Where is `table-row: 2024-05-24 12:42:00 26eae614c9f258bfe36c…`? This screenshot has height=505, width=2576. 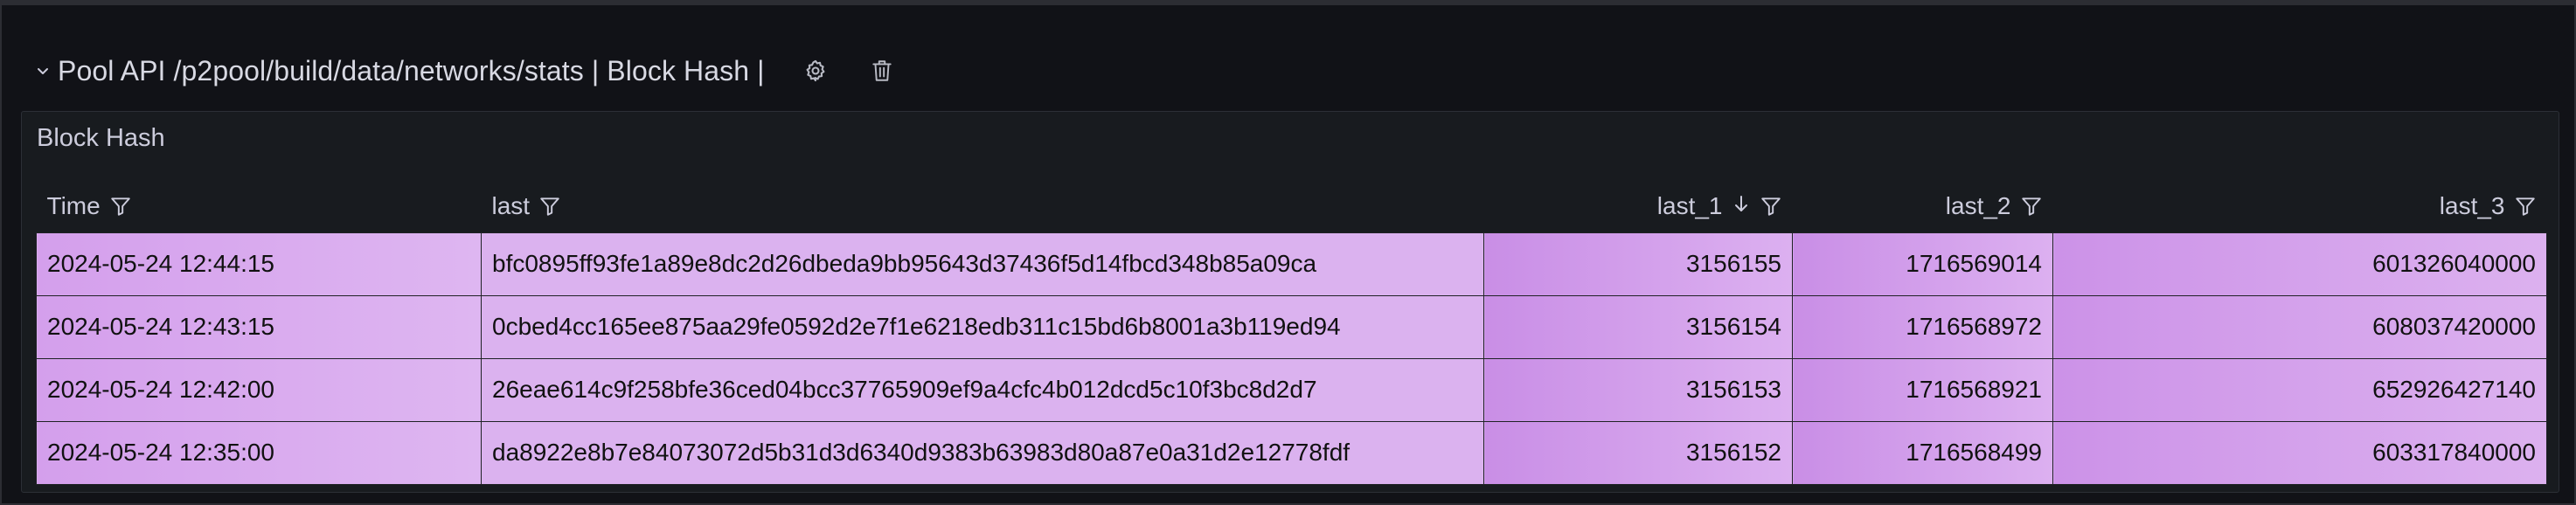 table-row: 2024-05-24 12:42:00 26eae614c9f258bfe36c… is located at coordinates (1291, 389).